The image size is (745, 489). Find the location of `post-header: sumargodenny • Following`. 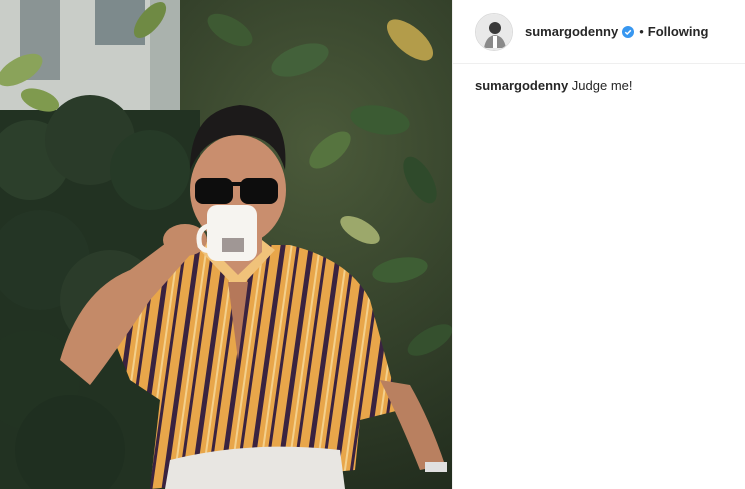

post-header: sumargodenny • Following is located at coordinates (599, 32).